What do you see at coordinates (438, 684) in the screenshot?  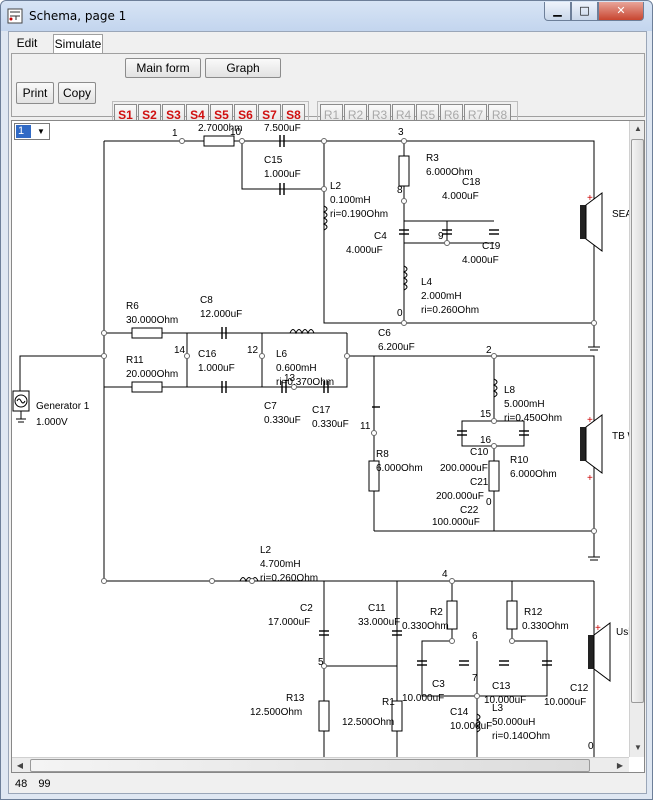 I see `schematic-label: C3` at bounding box center [438, 684].